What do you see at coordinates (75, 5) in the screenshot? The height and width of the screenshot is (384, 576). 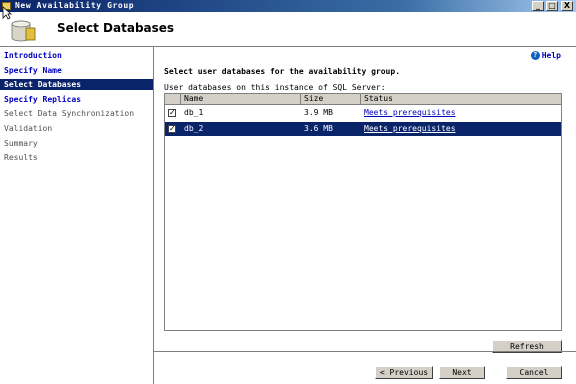 I see `window-title: New Availability Group` at bounding box center [75, 5].